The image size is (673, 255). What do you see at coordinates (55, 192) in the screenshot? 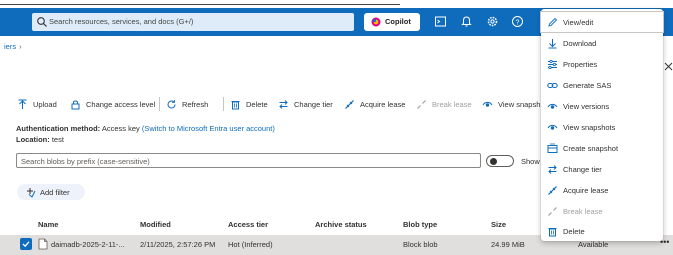
I see `add-filter-label: Add filter` at bounding box center [55, 192].